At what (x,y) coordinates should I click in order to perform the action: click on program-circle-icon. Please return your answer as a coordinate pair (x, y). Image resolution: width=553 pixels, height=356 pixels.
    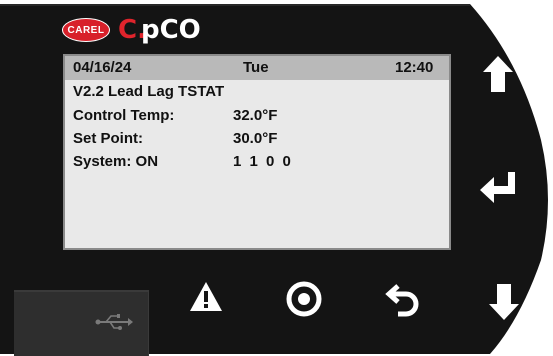
    Looking at the image, I should click on (304, 299).